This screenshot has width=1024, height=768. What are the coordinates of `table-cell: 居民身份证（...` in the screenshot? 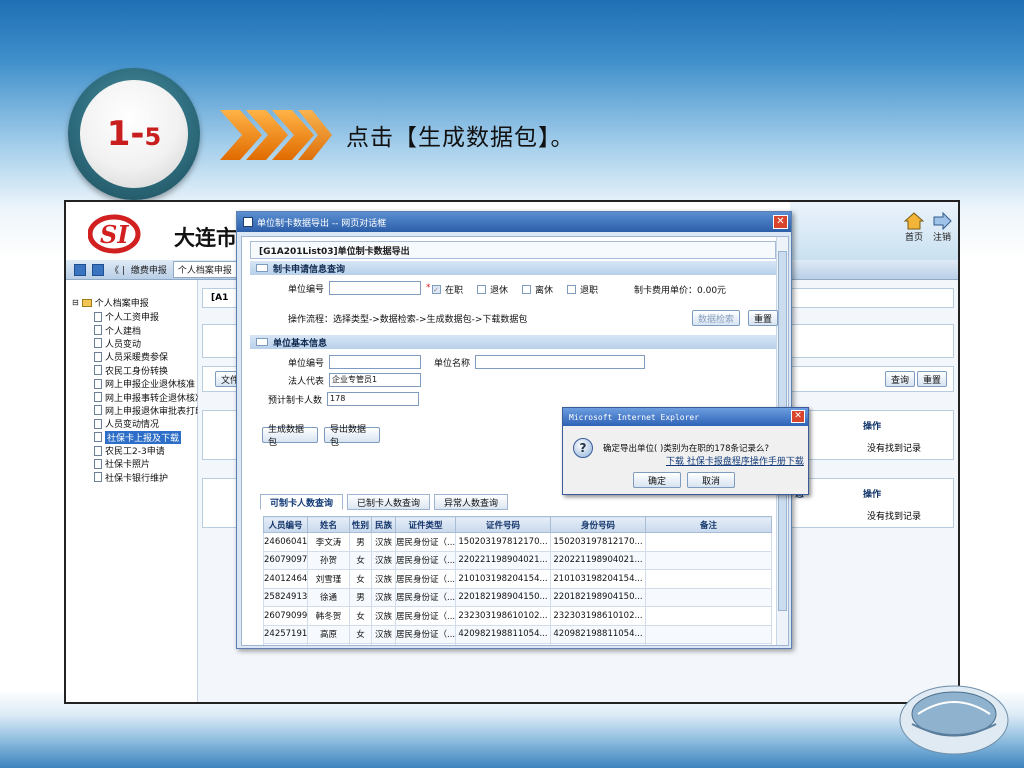 It's located at (425, 644).